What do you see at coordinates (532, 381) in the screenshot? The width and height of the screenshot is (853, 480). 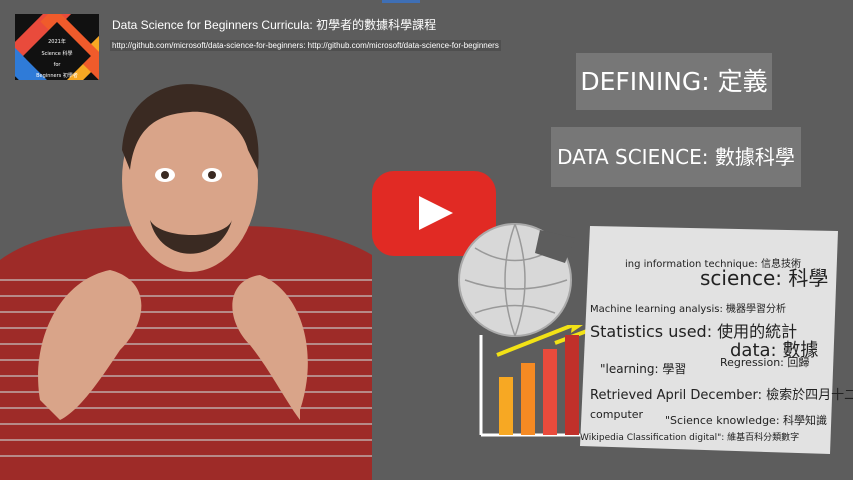 I see `bar-chart-icon` at bounding box center [532, 381].